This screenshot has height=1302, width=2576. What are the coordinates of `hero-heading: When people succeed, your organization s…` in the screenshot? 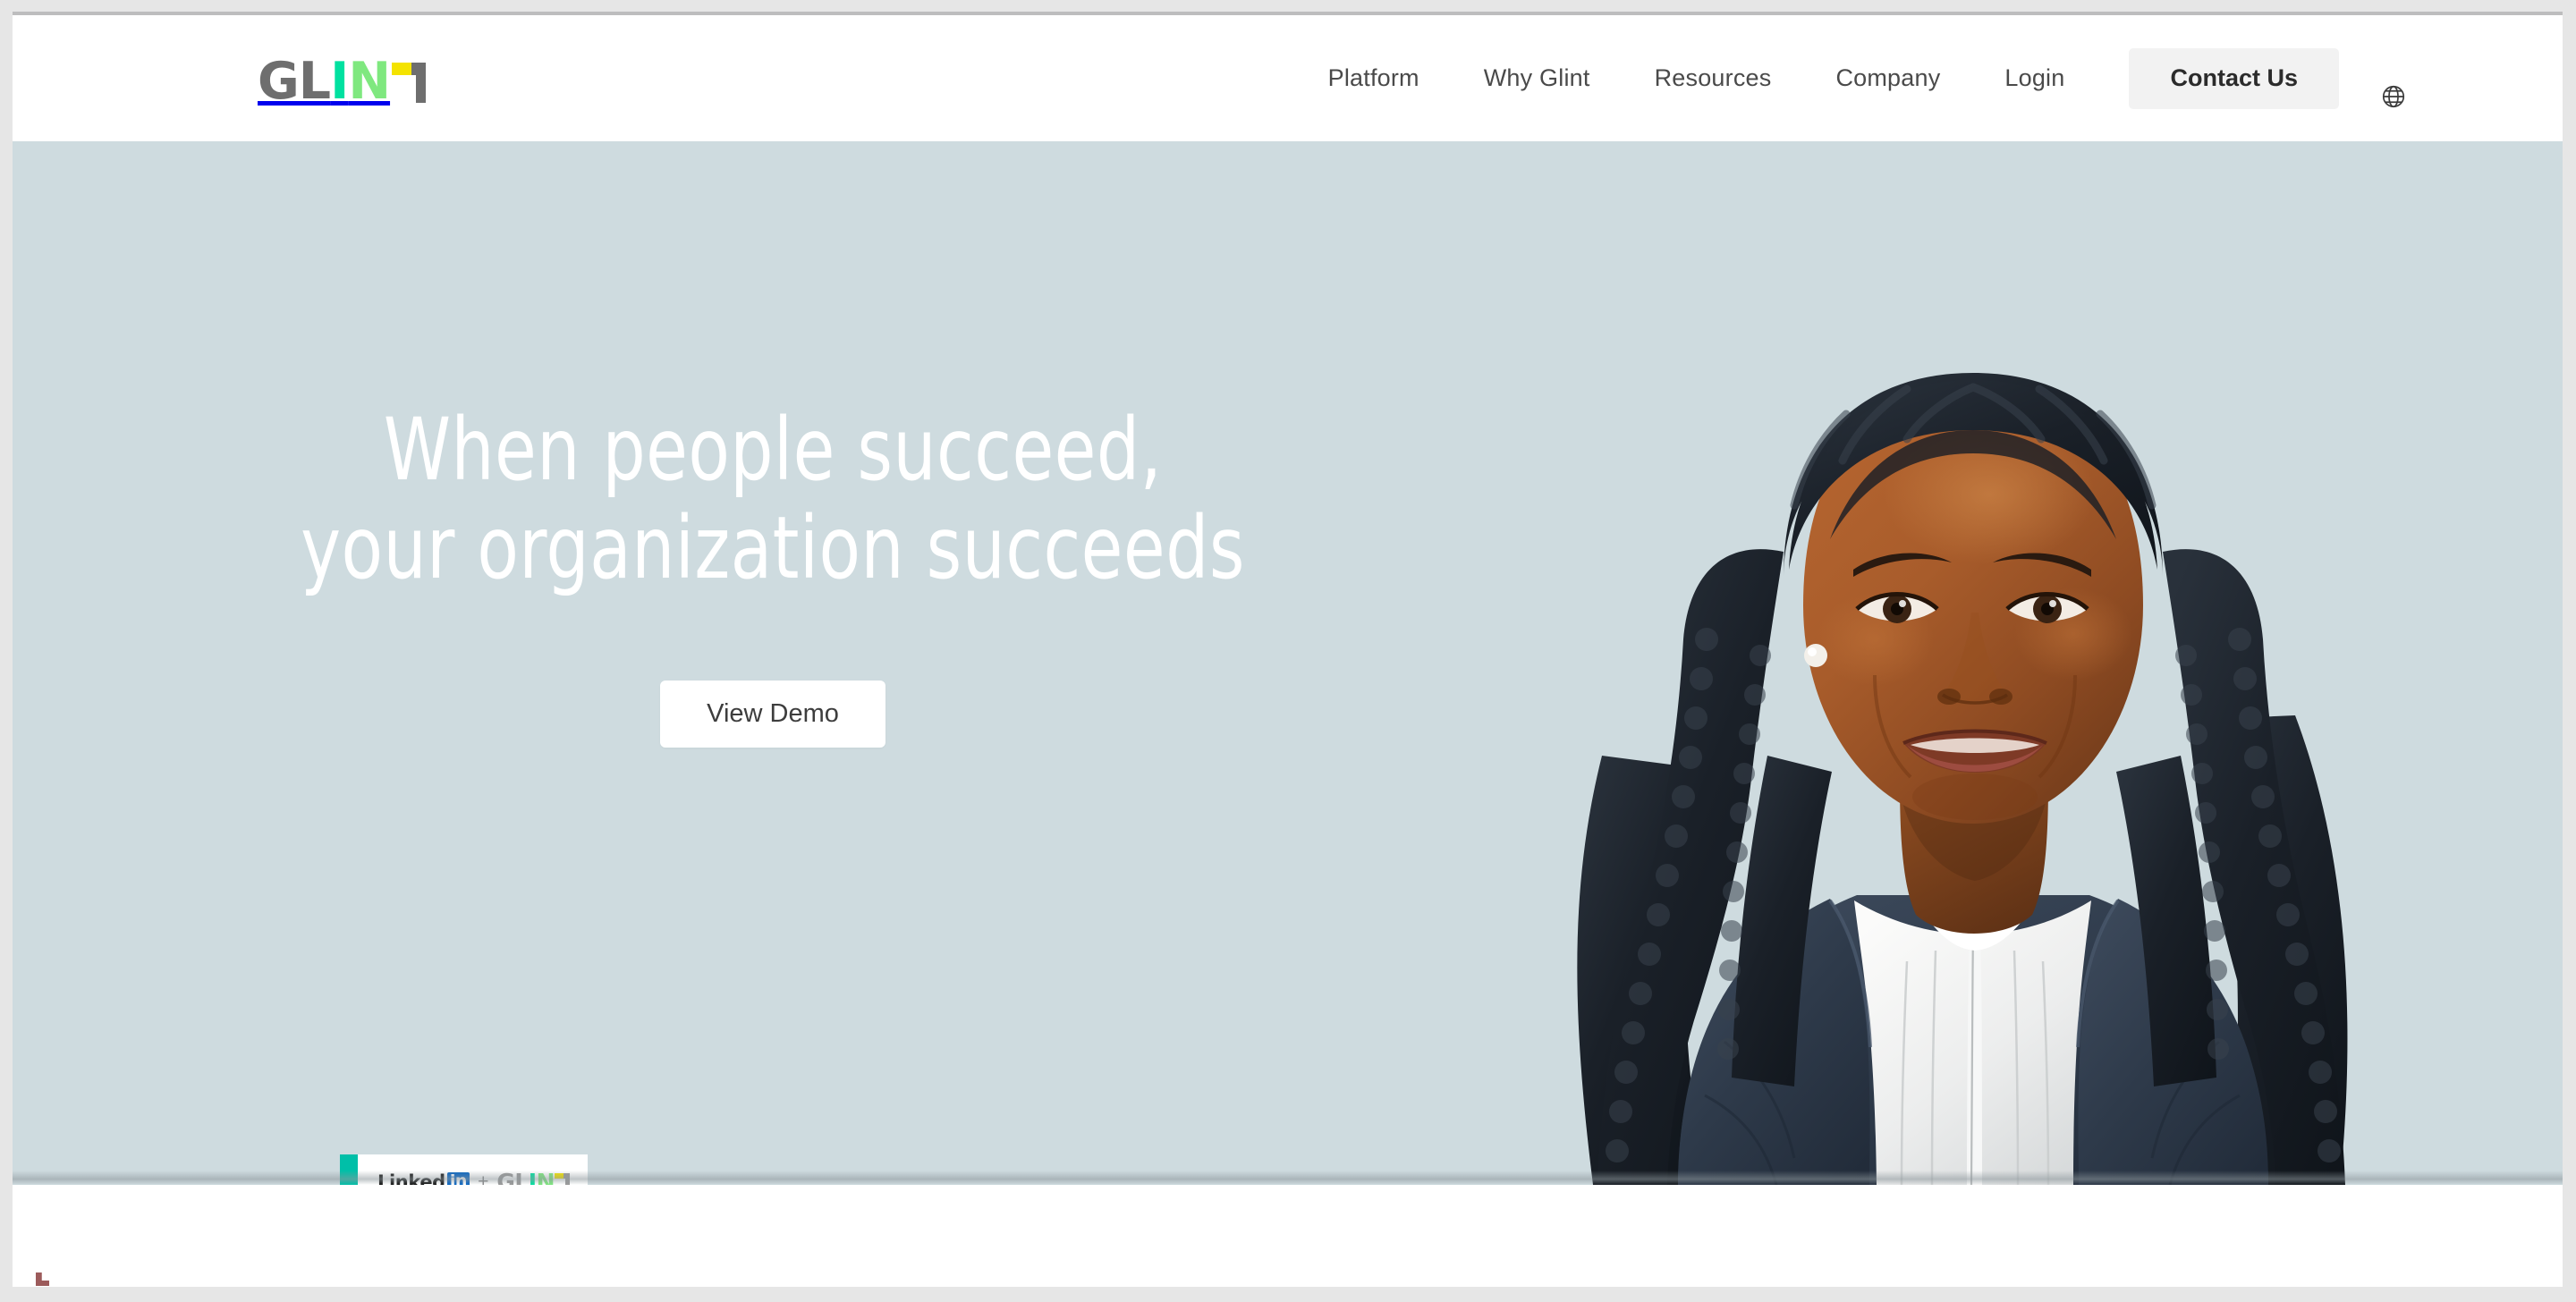 It's located at (773, 499).